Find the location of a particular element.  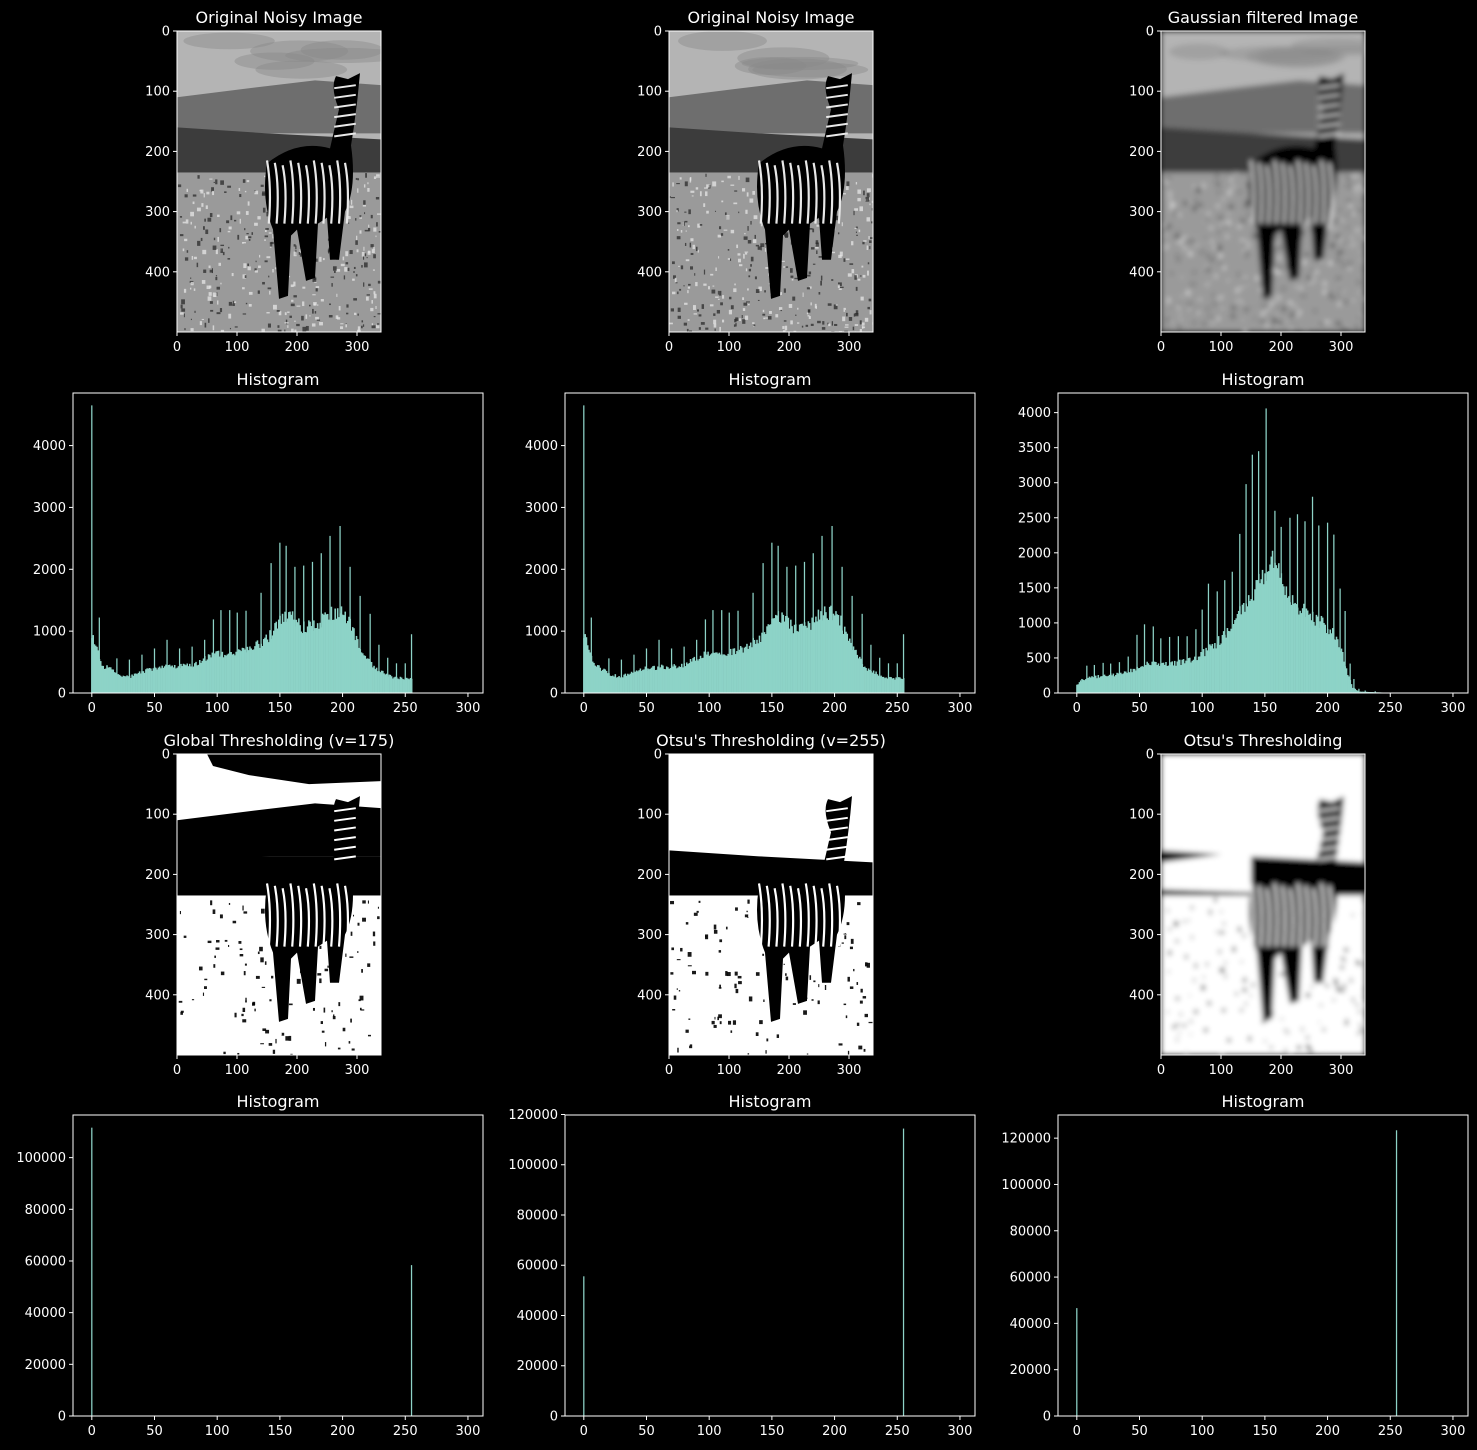

x-tick-label: 150 is located at coordinates (279, 1431).